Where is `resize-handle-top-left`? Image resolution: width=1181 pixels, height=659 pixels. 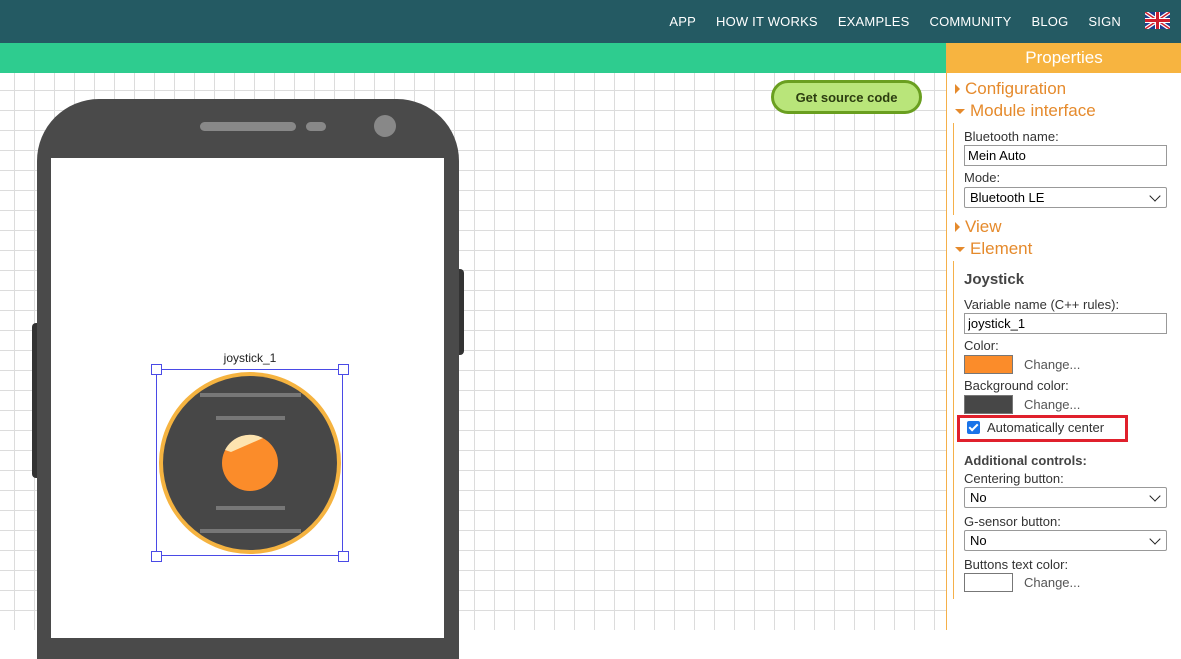 resize-handle-top-left is located at coordinates (156, 369).